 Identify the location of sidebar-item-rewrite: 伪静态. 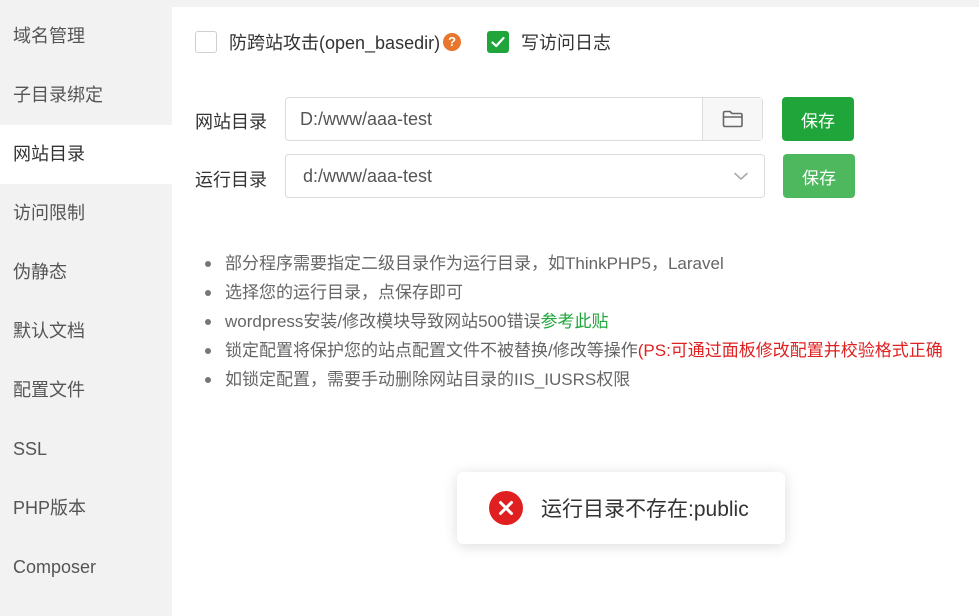
(86, 272).